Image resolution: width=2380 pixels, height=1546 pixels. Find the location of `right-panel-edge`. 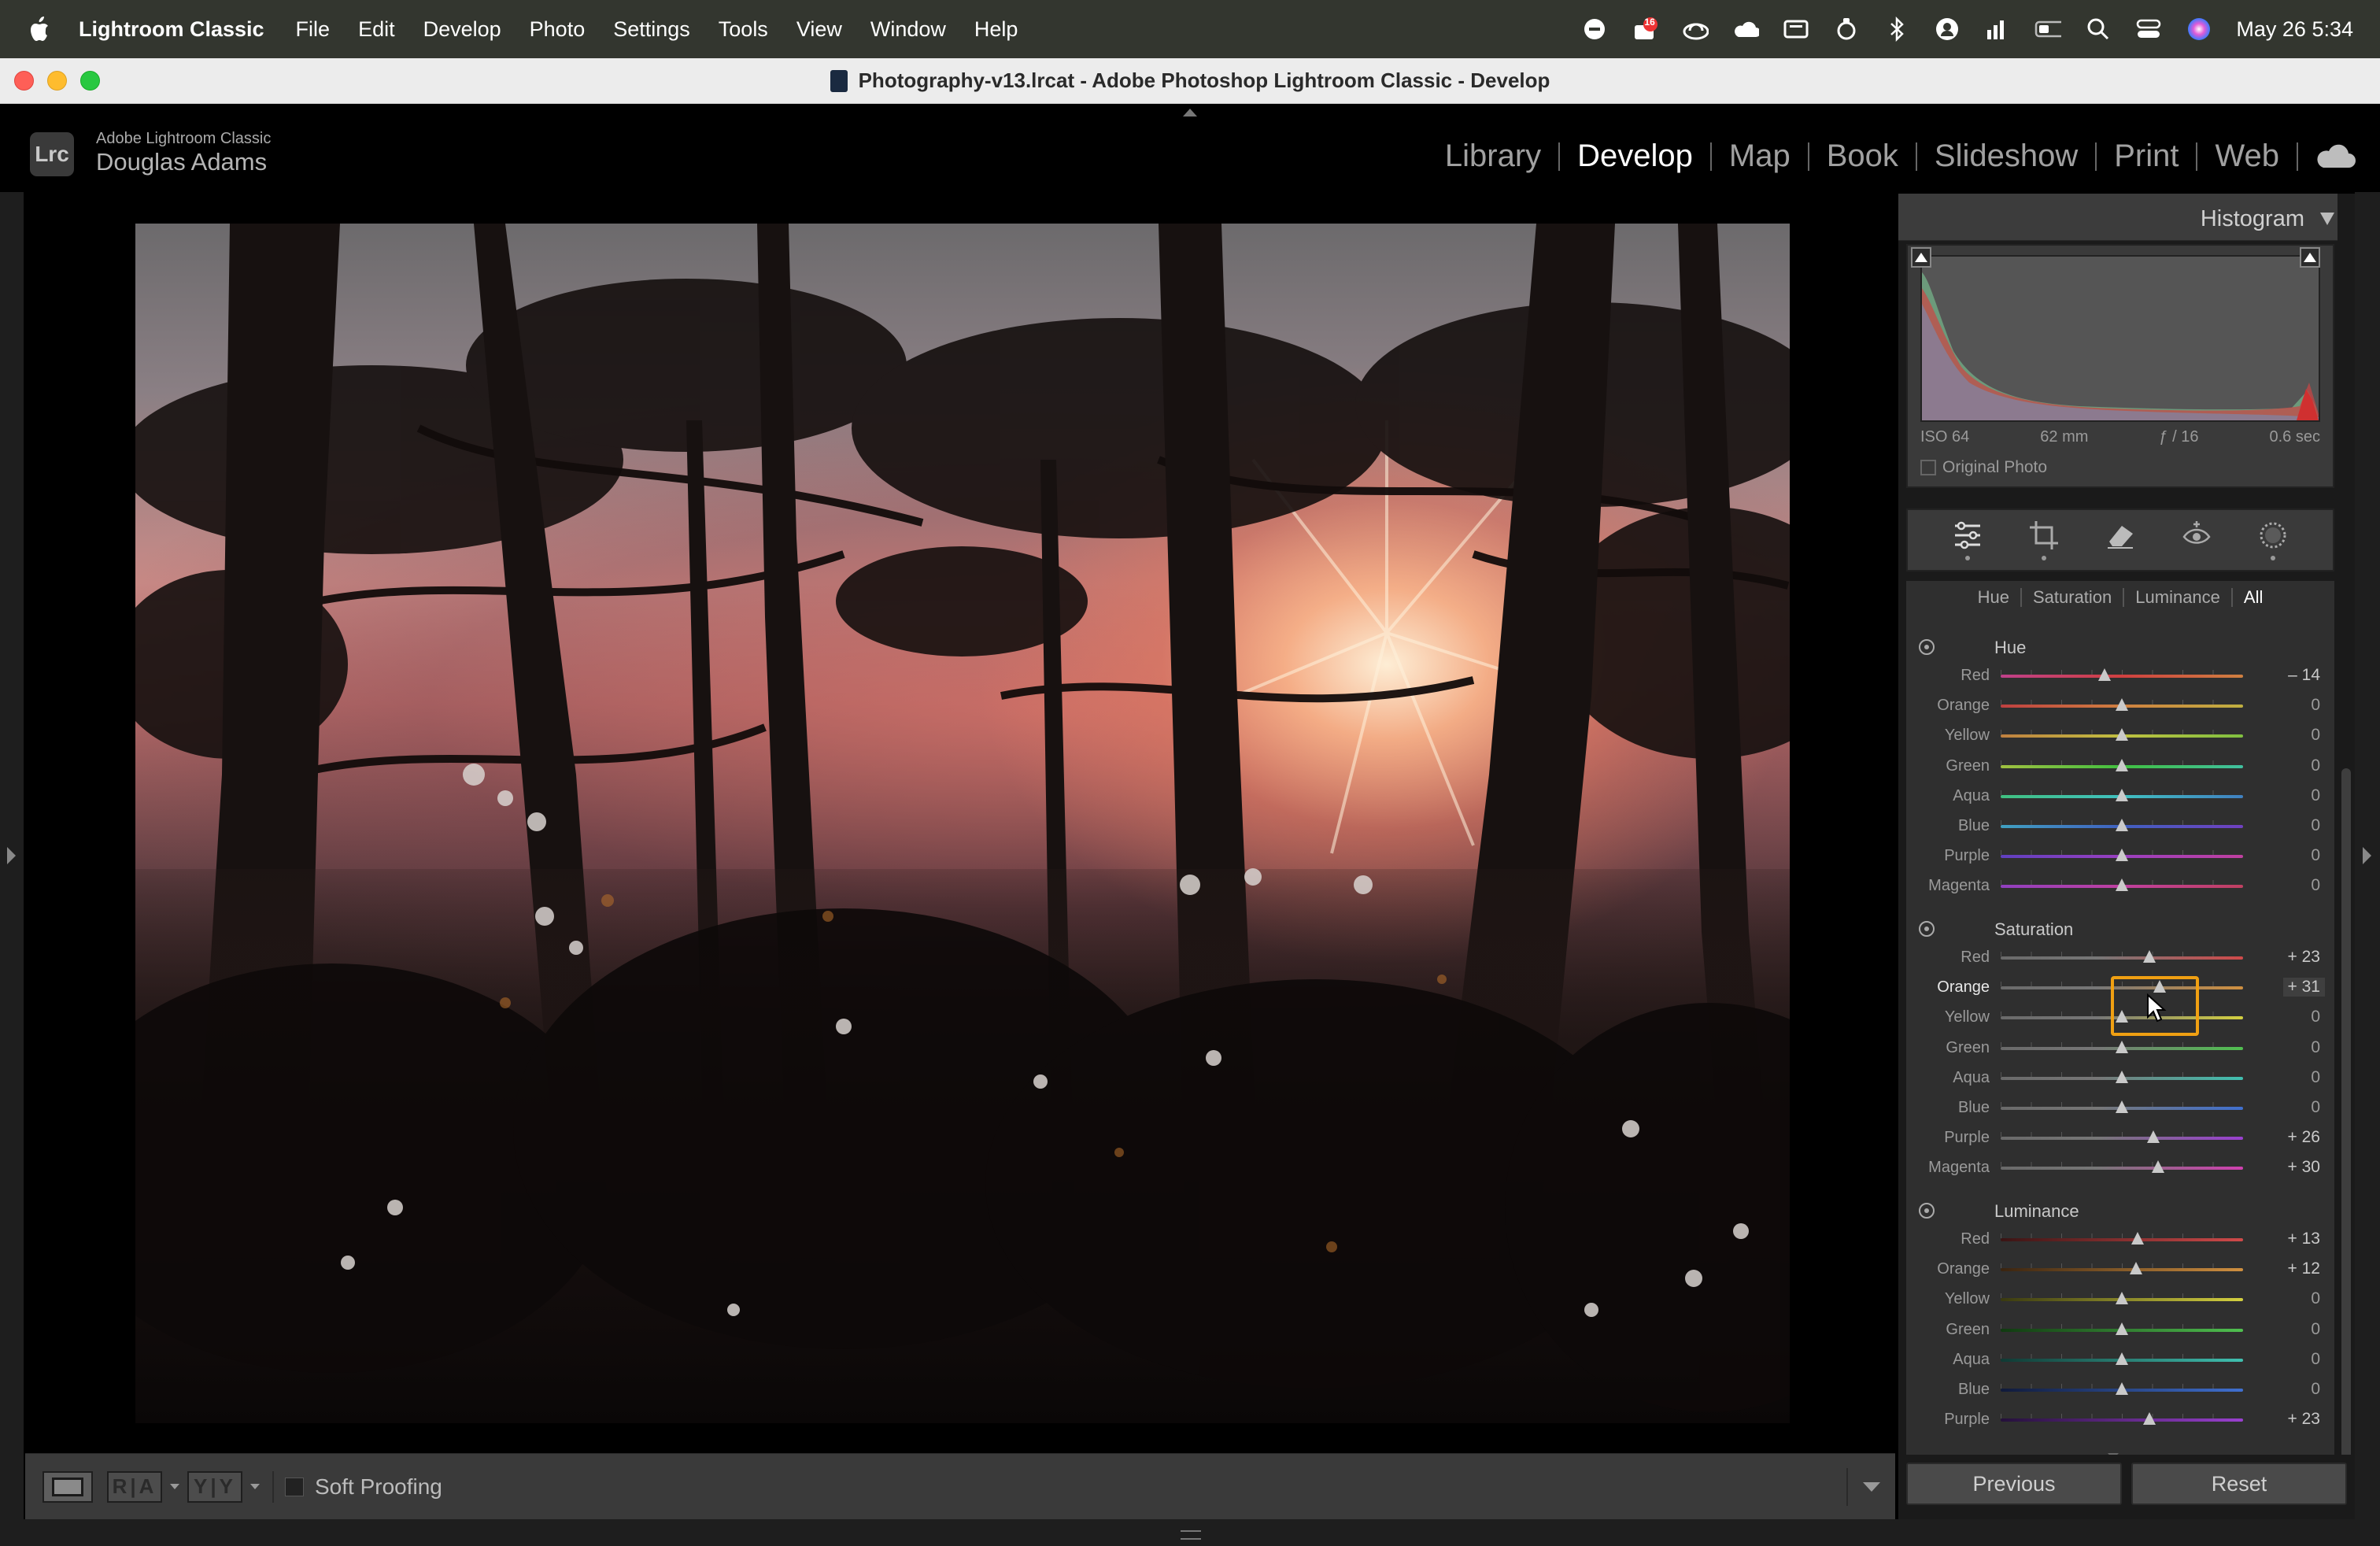

right-panel-edge is located at coordinates (2367, 869).